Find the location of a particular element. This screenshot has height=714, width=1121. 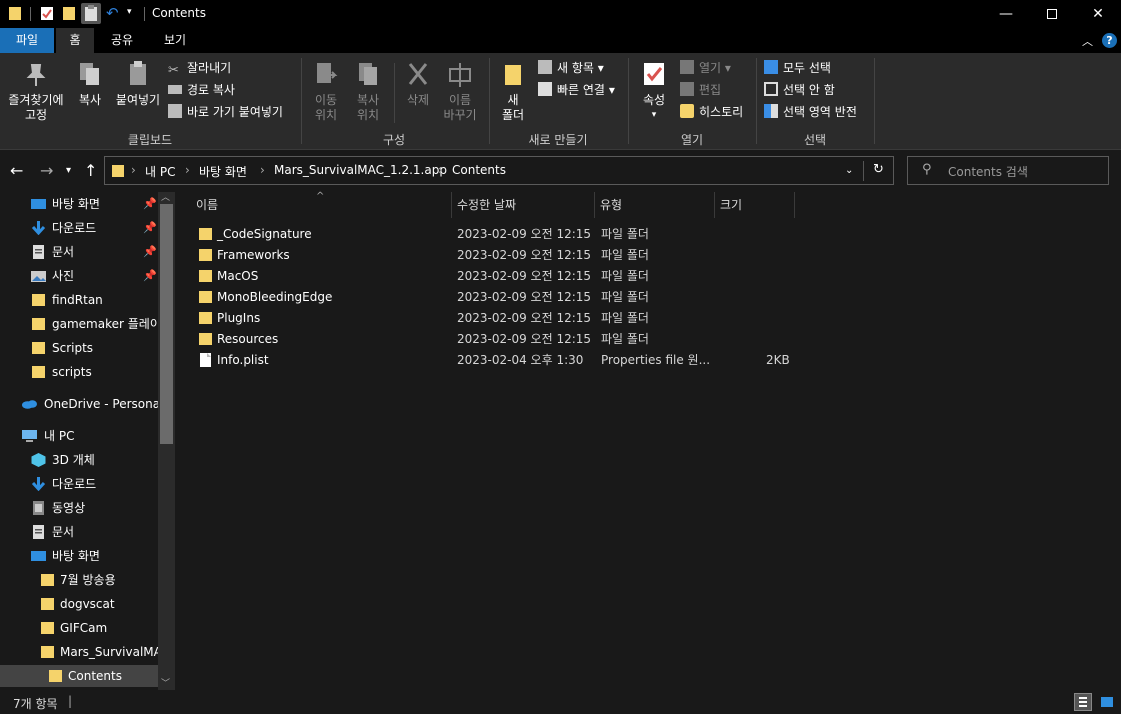

properties-quick-icon is located at coordinates (47, 13).